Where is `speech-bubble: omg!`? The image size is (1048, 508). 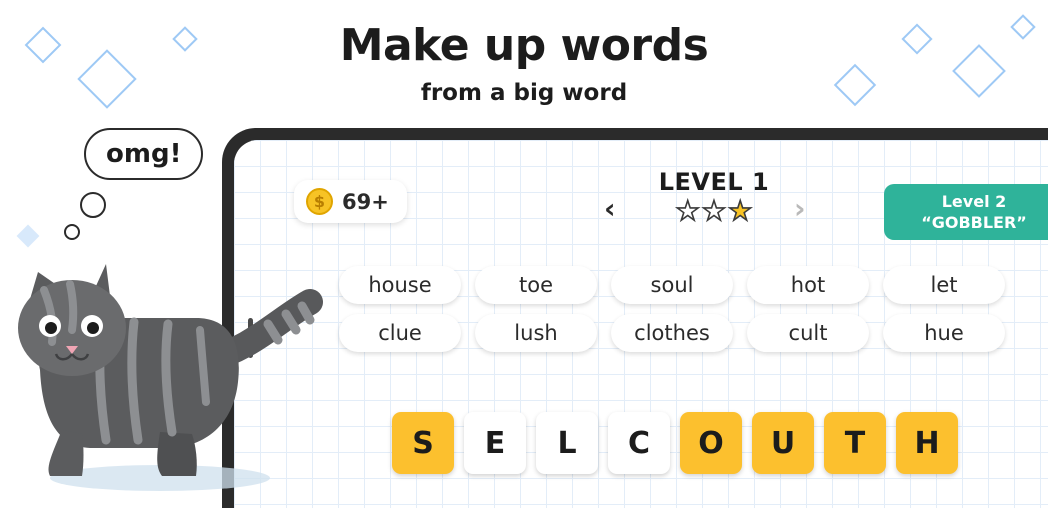 speech-bubble: omg! is located at coordinates (144, 154).